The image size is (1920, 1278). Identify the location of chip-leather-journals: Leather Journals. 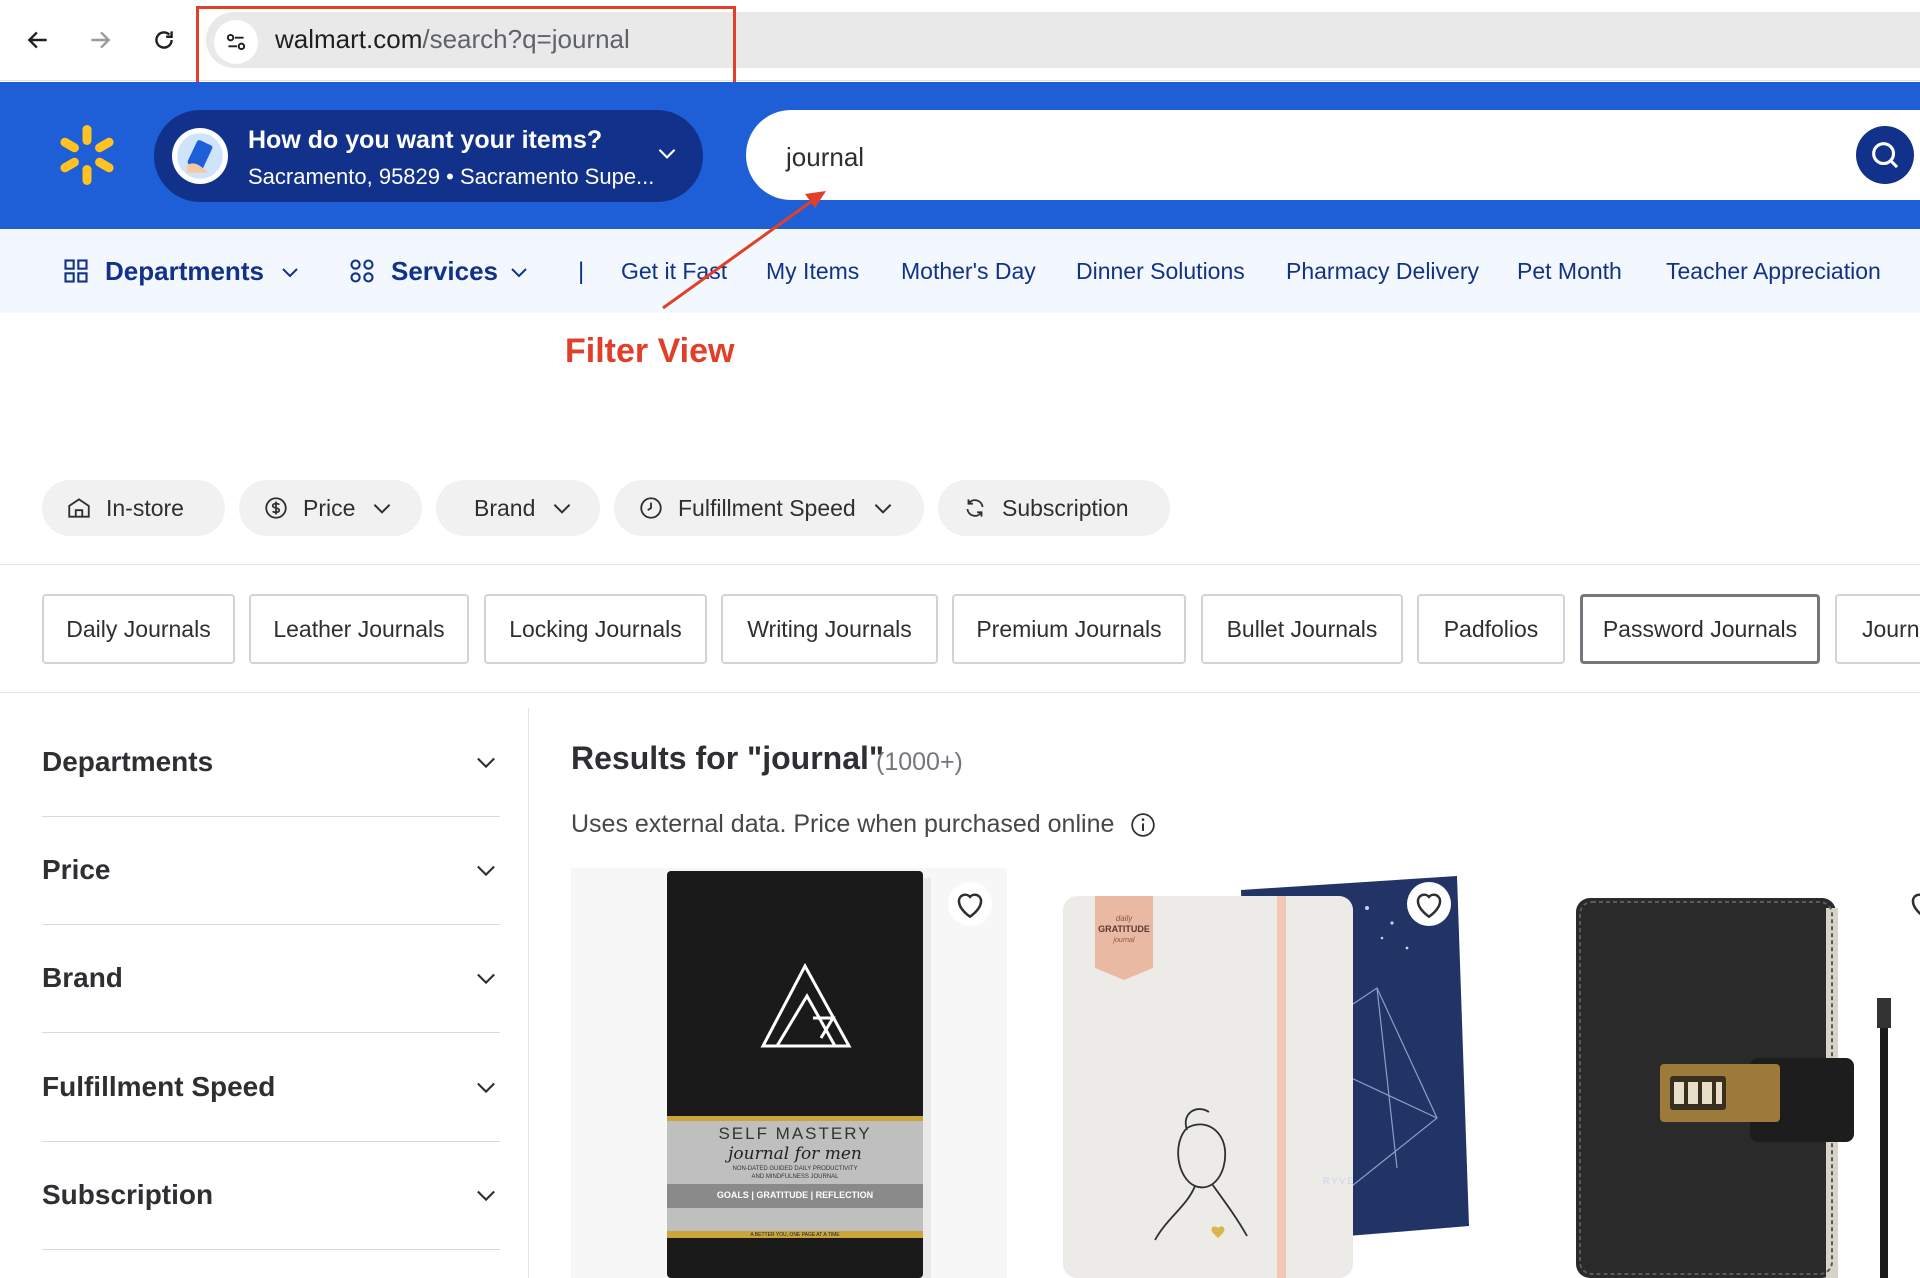
(359, 629).